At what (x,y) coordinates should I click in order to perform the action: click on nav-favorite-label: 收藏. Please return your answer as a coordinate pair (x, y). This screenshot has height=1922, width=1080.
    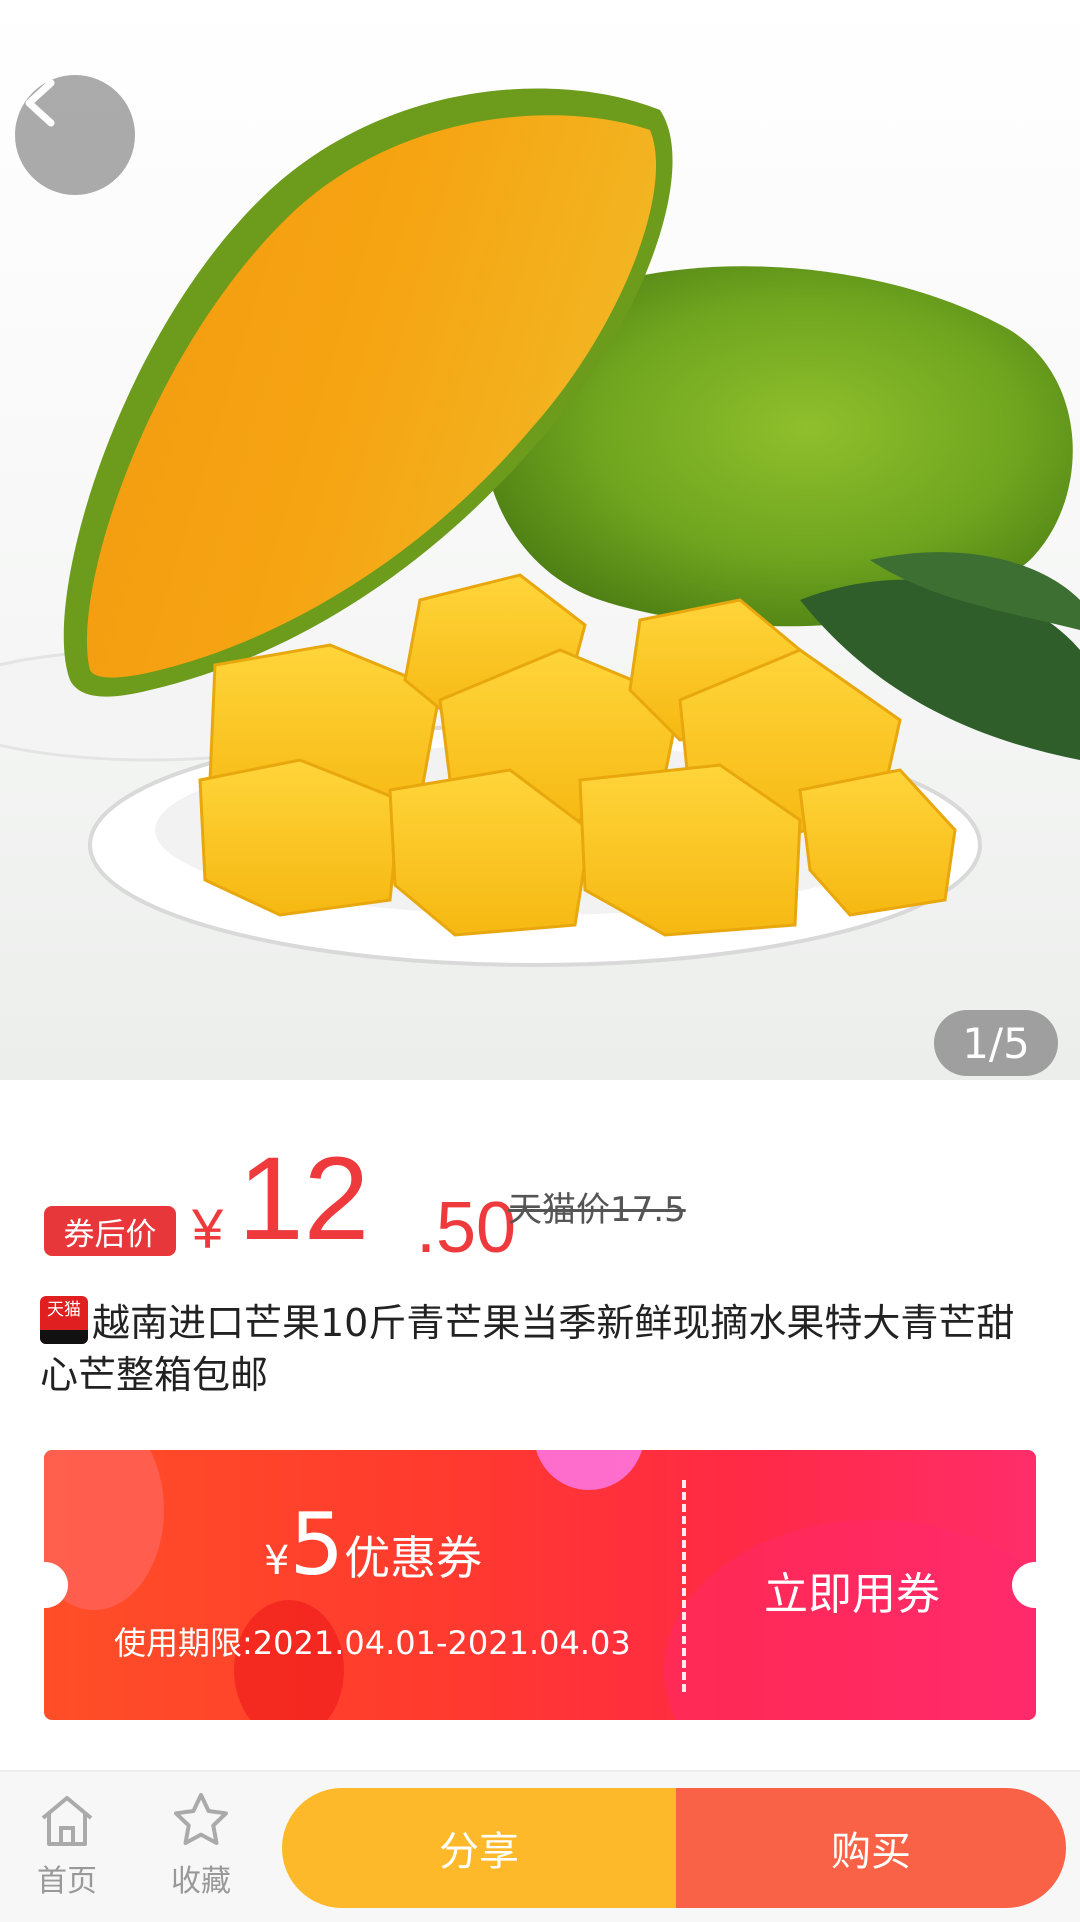
    Looking at the image, I should click on (201, 1881).